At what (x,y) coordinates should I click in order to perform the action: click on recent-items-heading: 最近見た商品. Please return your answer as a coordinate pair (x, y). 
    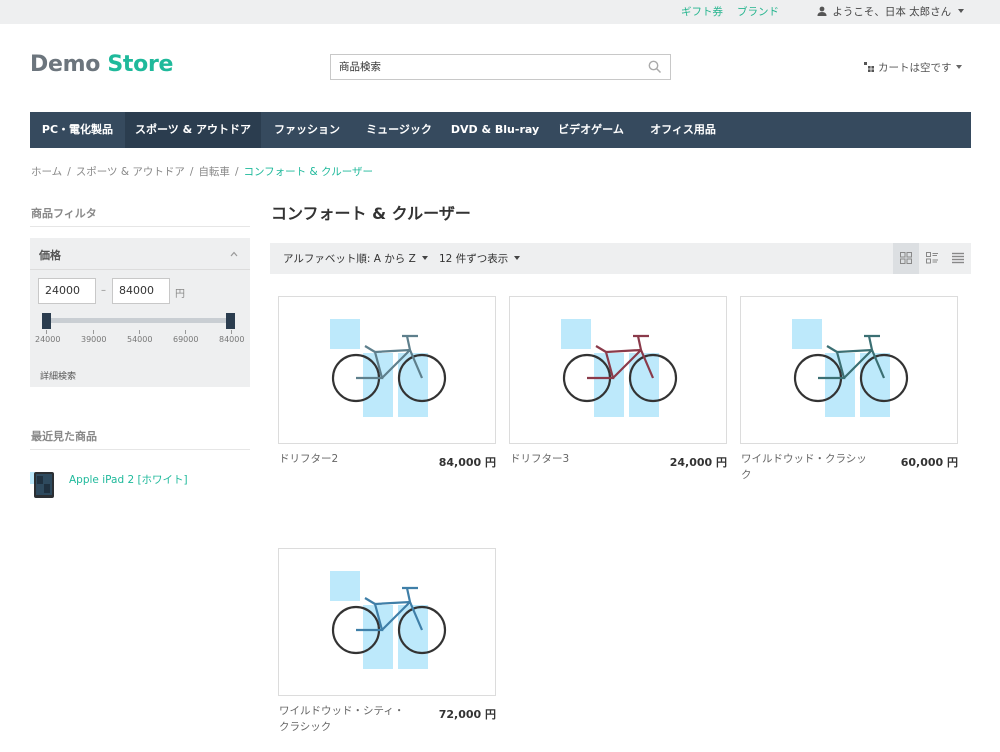
    Looking at the image, I should click on (64, 436).